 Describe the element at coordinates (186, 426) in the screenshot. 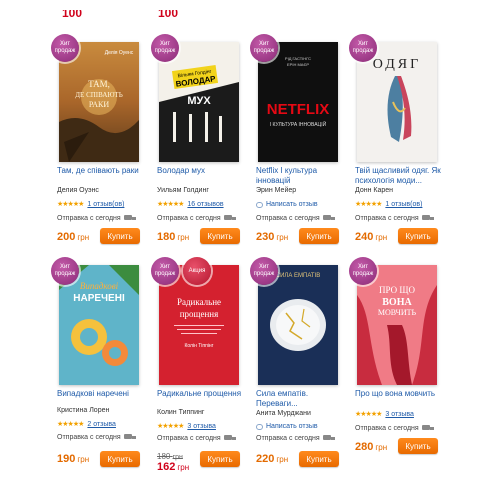

I see `product-rating: ★★★★★ 3 отзыва` at that location.